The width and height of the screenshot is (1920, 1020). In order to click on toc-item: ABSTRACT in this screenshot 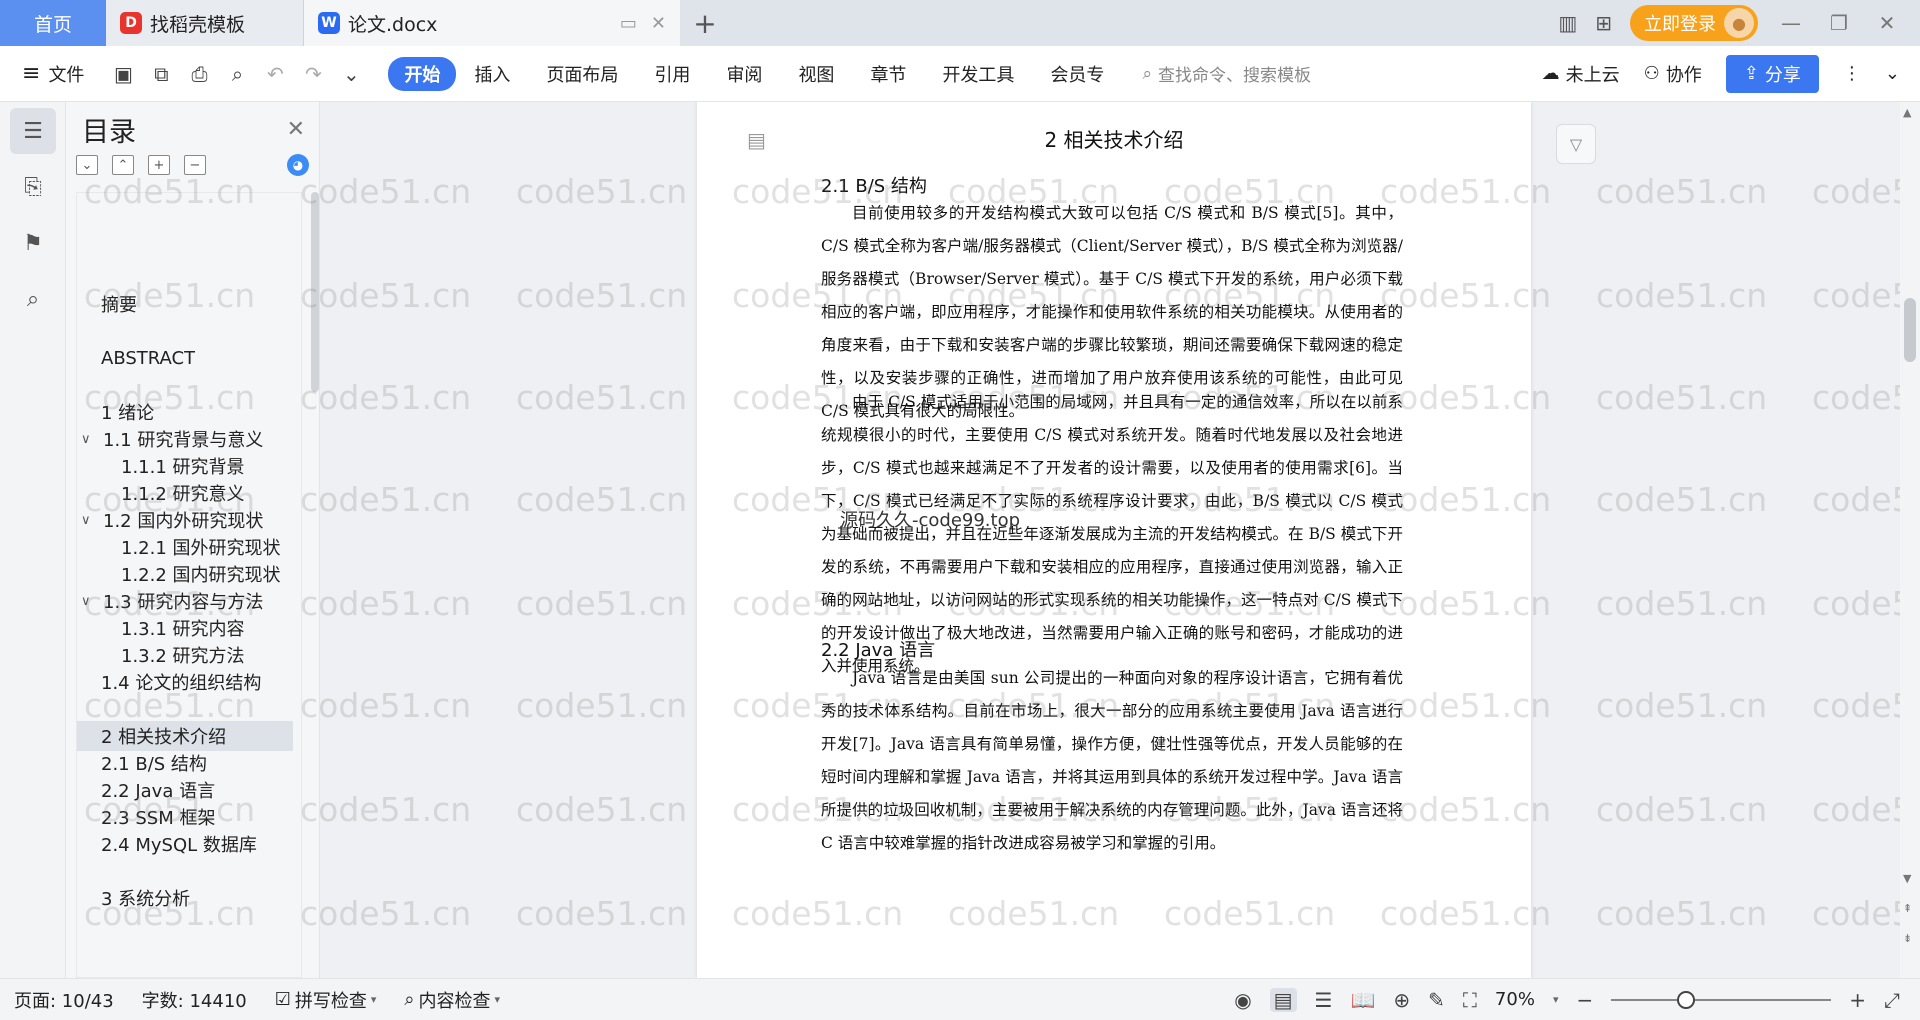, I will do `click(185, 358)`.